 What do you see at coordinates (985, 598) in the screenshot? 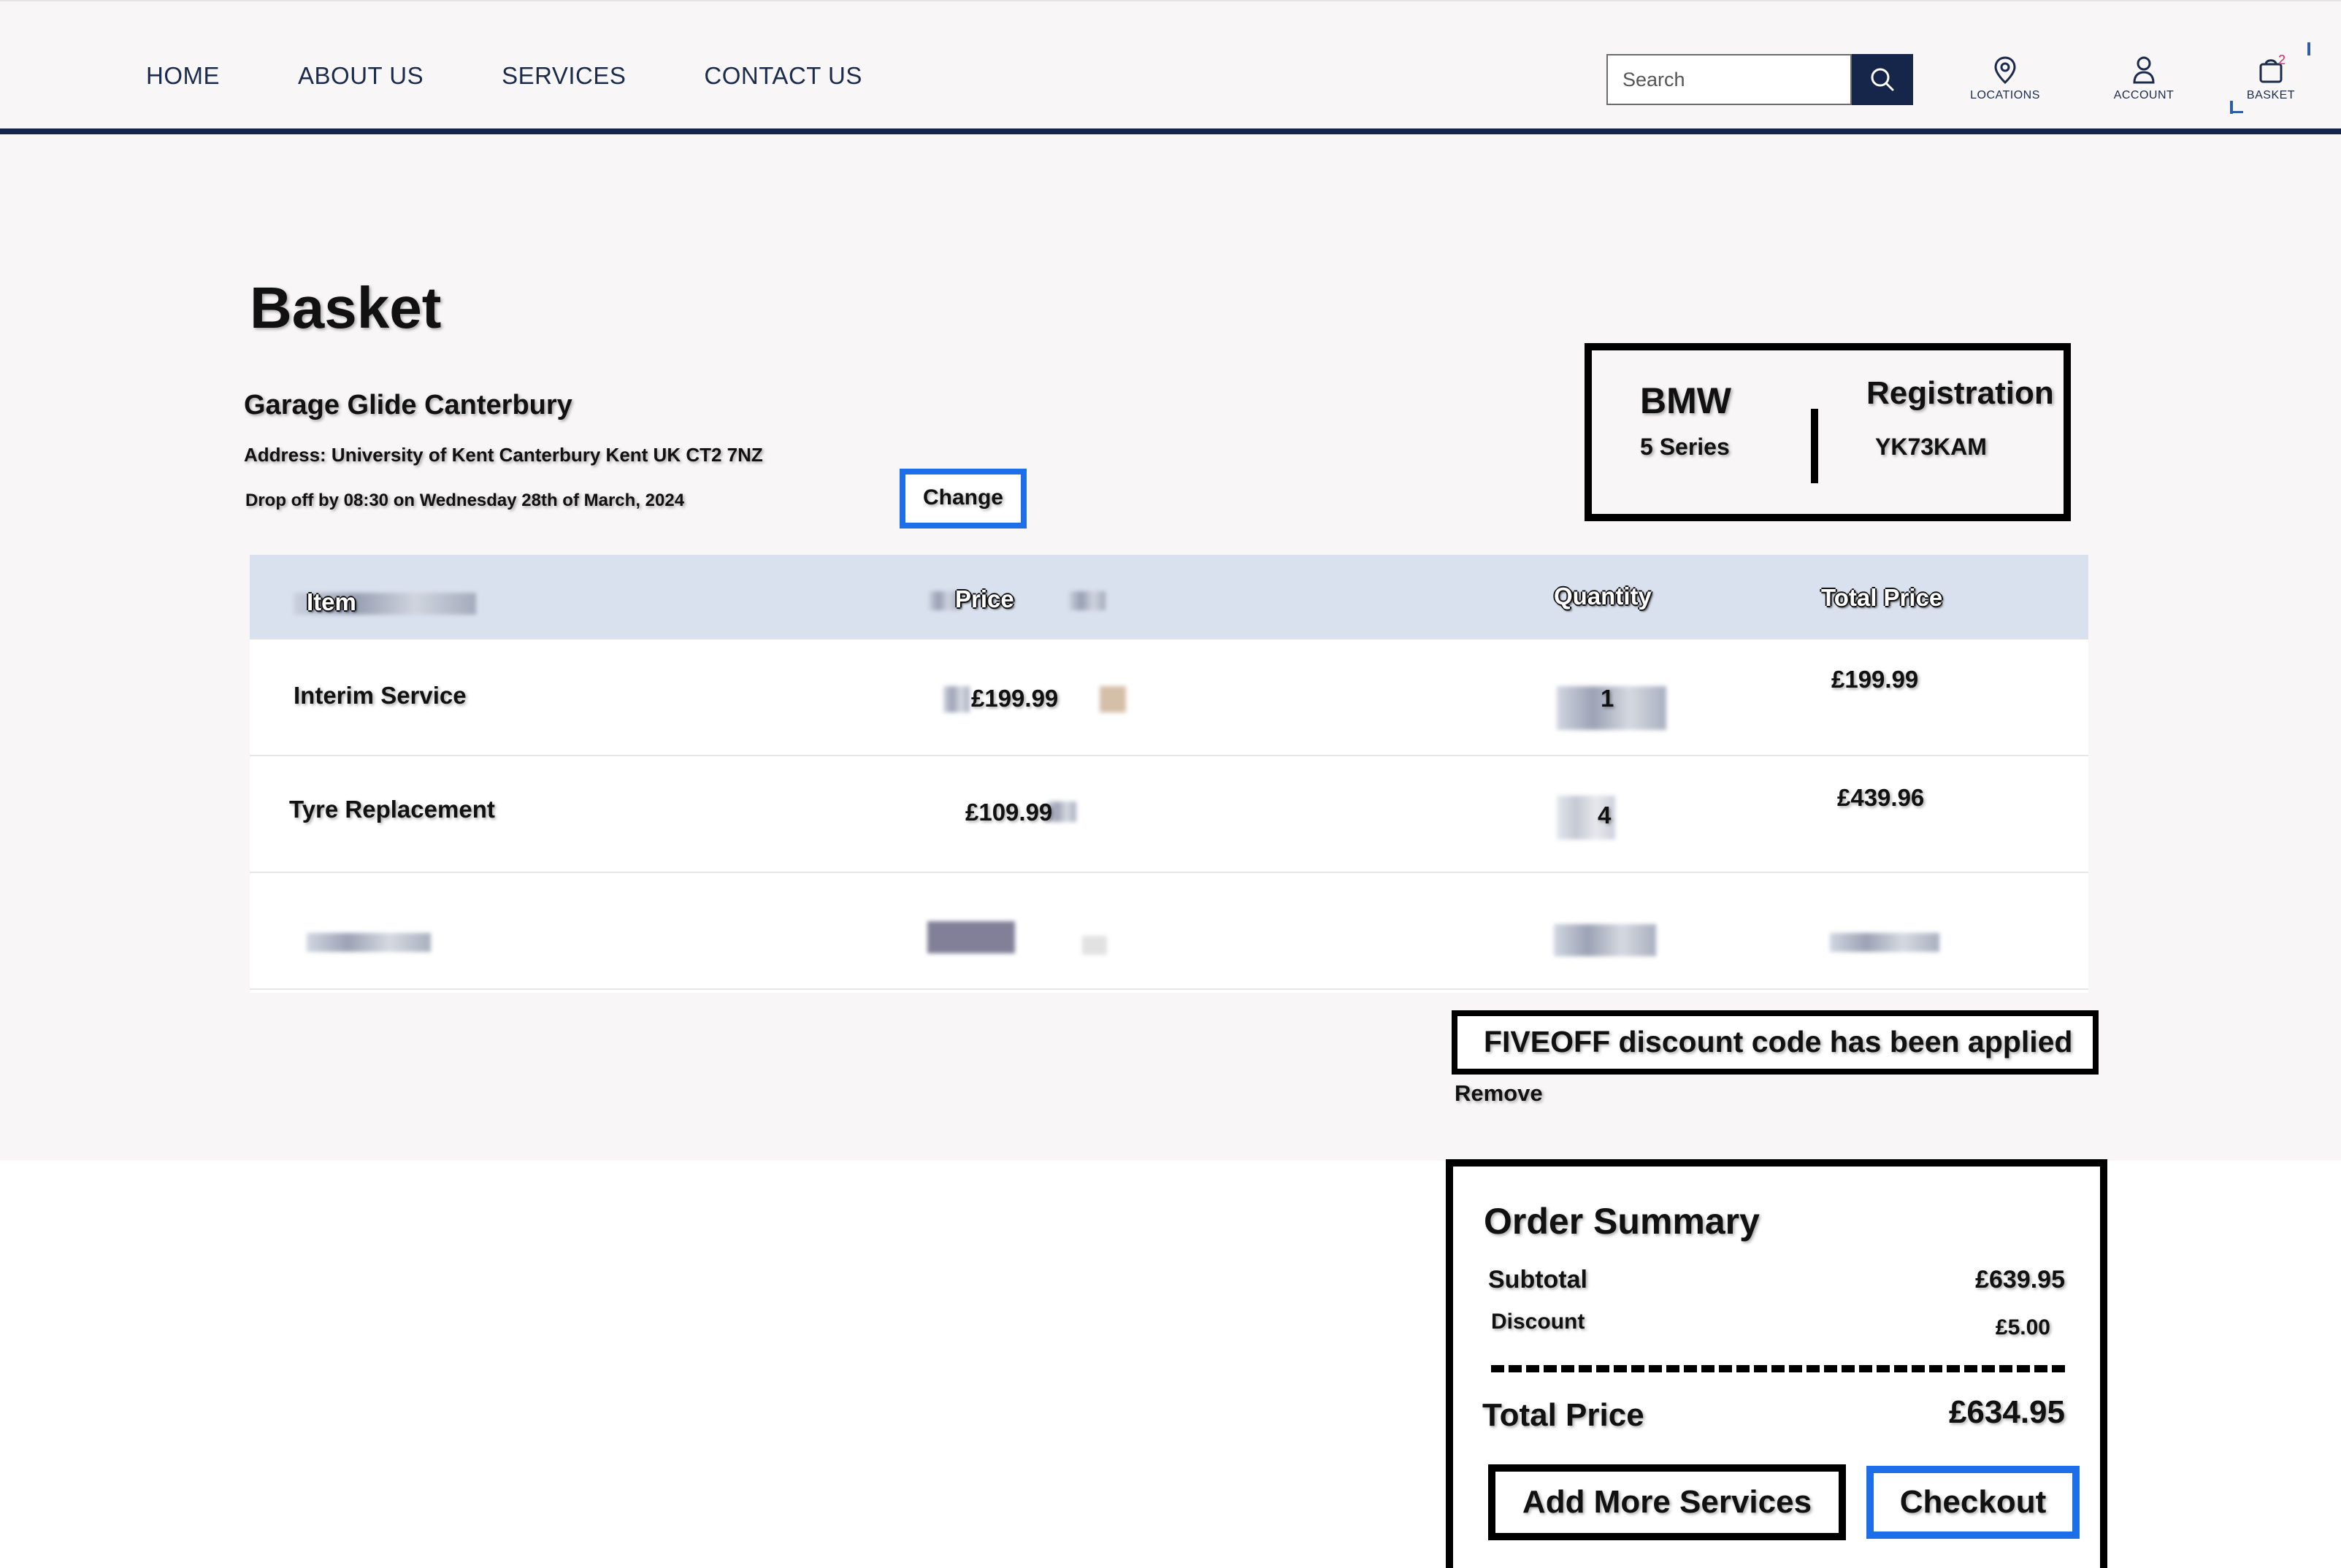
I see `header-price: Price` at bounding box center [985, 598].